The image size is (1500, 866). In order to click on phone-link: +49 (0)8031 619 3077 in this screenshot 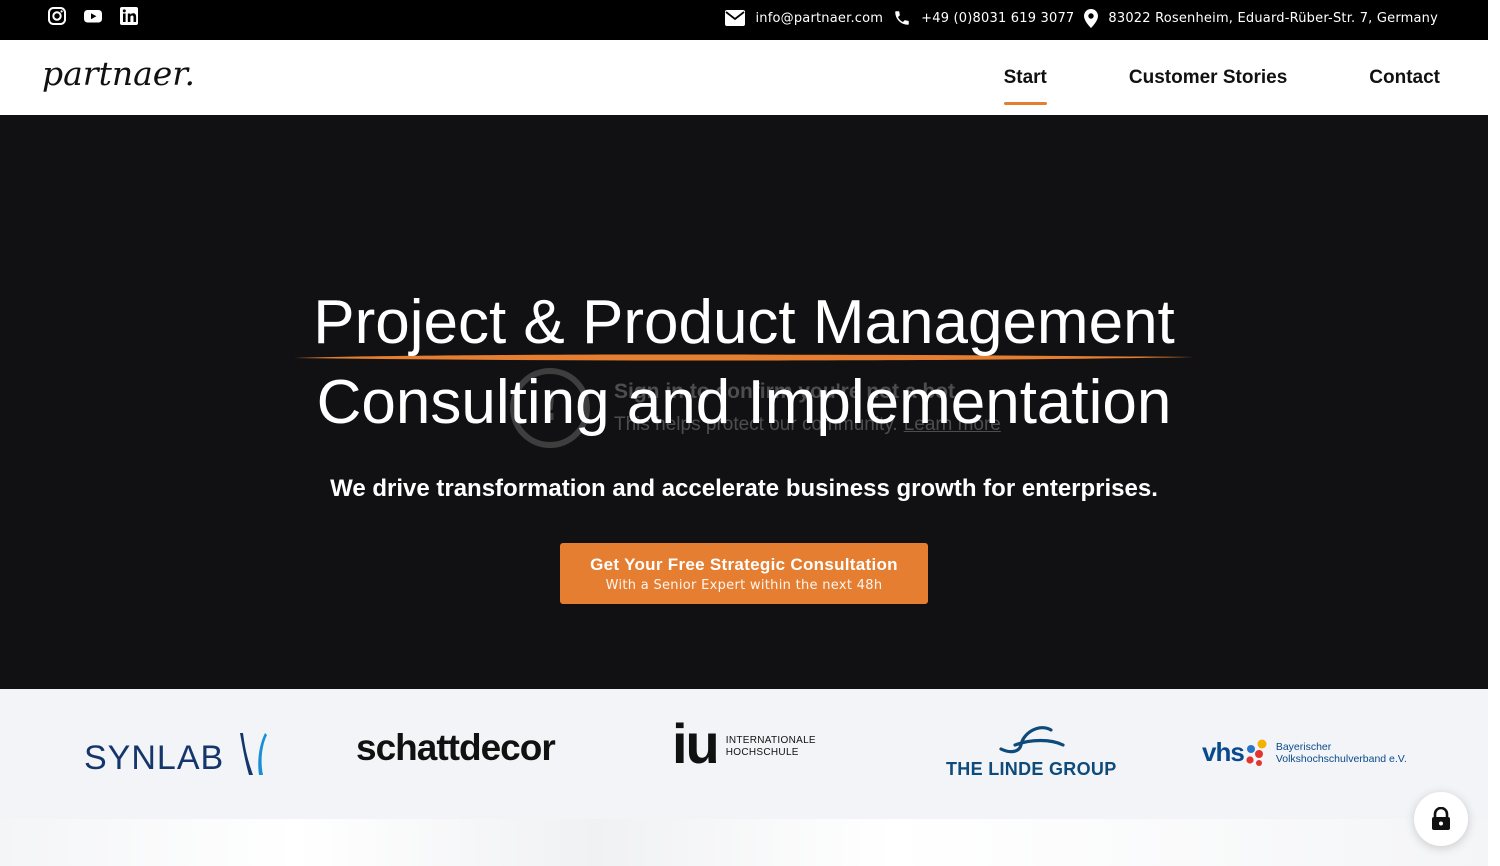, I will do `click(983, 18)`.